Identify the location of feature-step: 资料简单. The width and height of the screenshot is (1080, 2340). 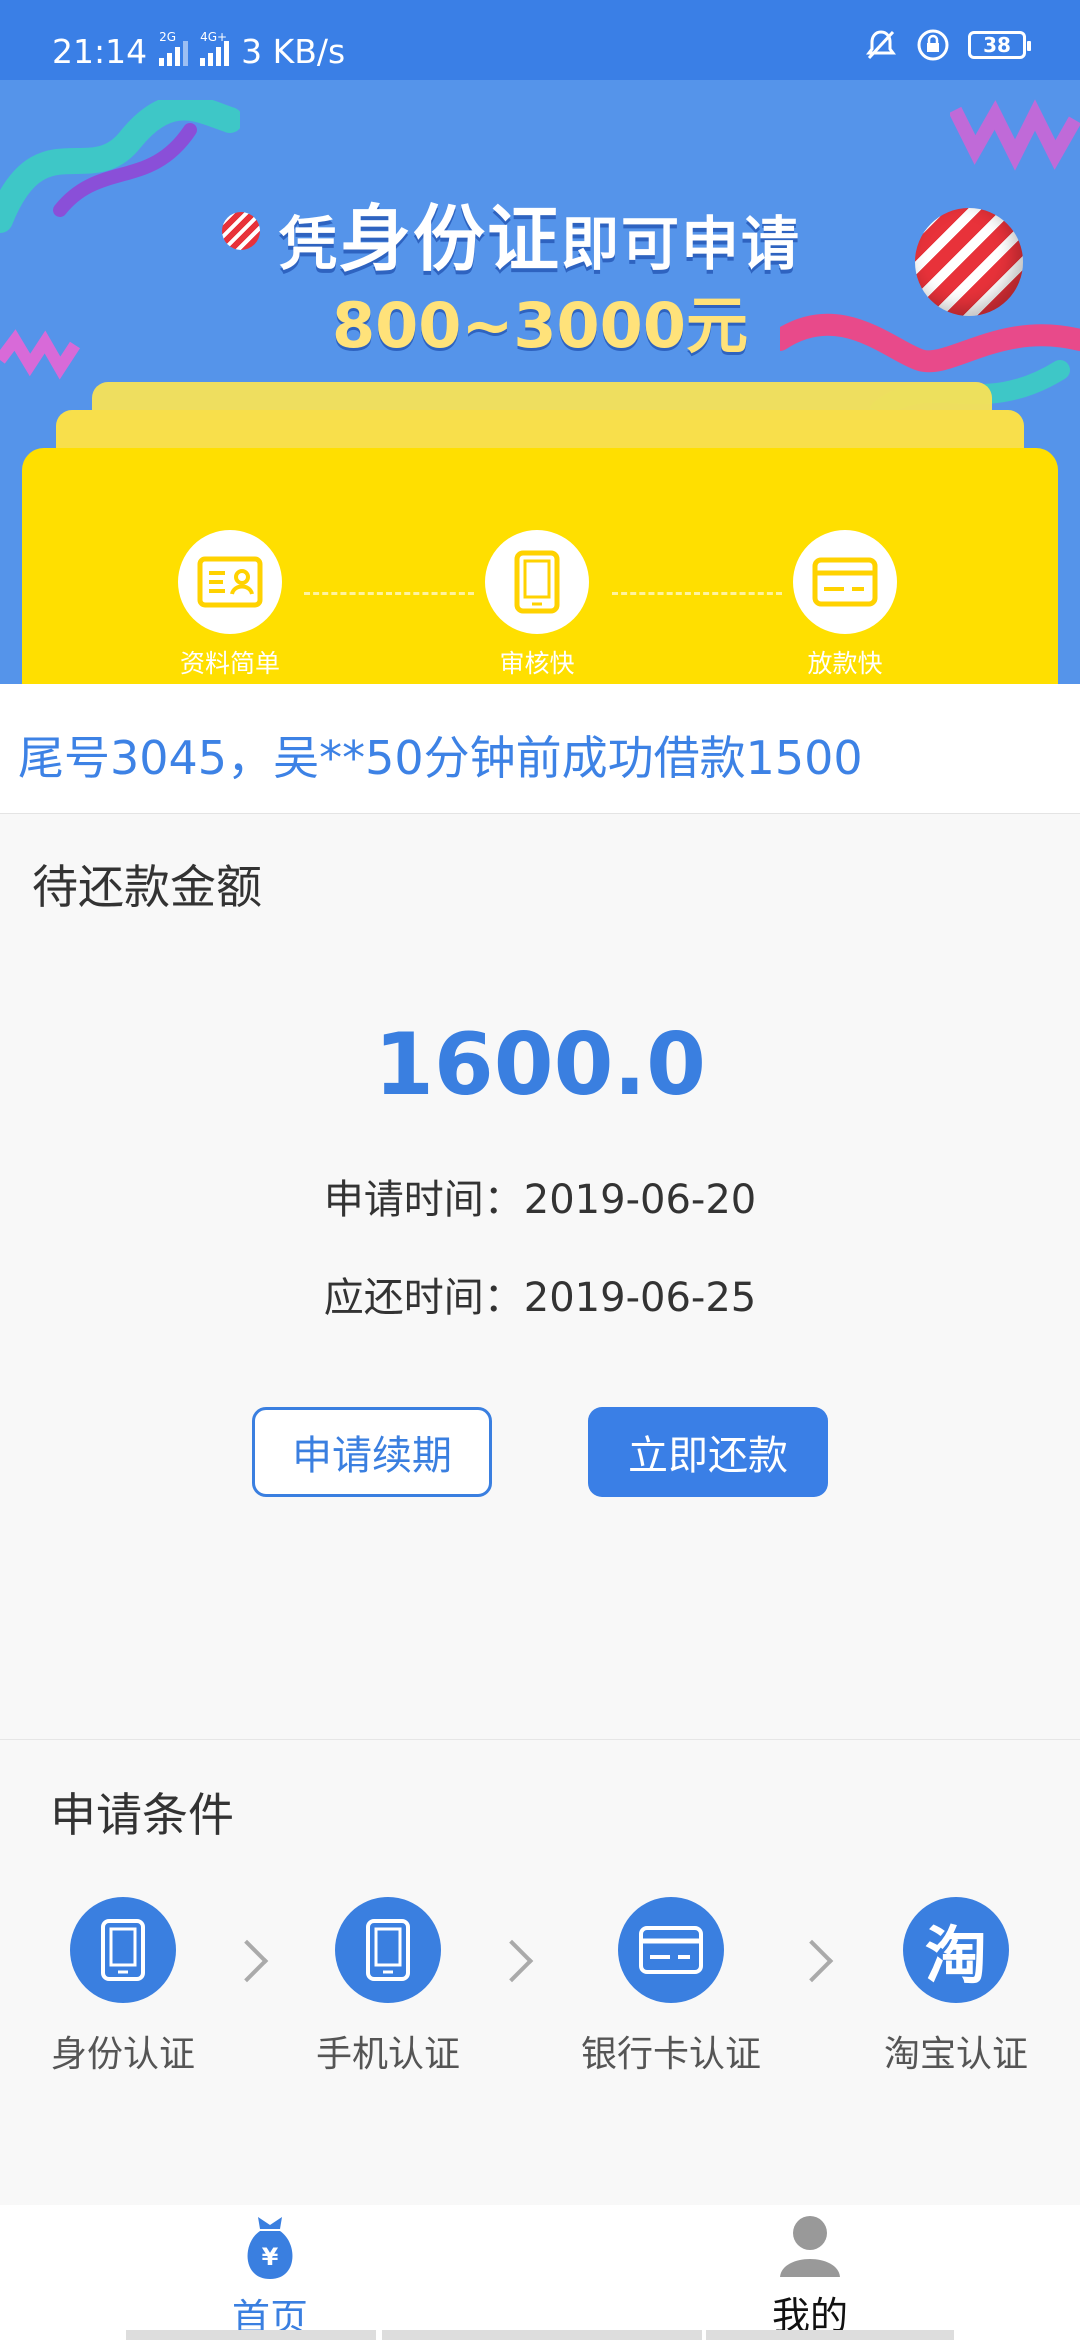
(230, 605).